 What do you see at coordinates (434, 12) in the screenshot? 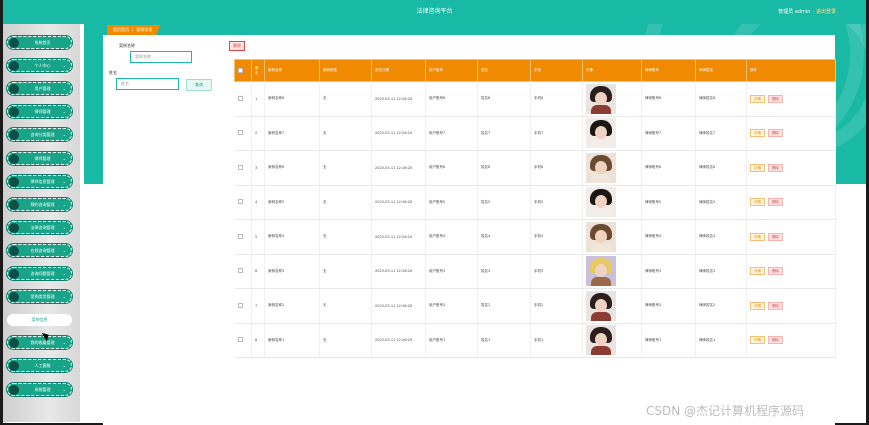
I see `top-header: 法律咨询平台 管理员 admin 退出登录` at bounding box center [434, 12].